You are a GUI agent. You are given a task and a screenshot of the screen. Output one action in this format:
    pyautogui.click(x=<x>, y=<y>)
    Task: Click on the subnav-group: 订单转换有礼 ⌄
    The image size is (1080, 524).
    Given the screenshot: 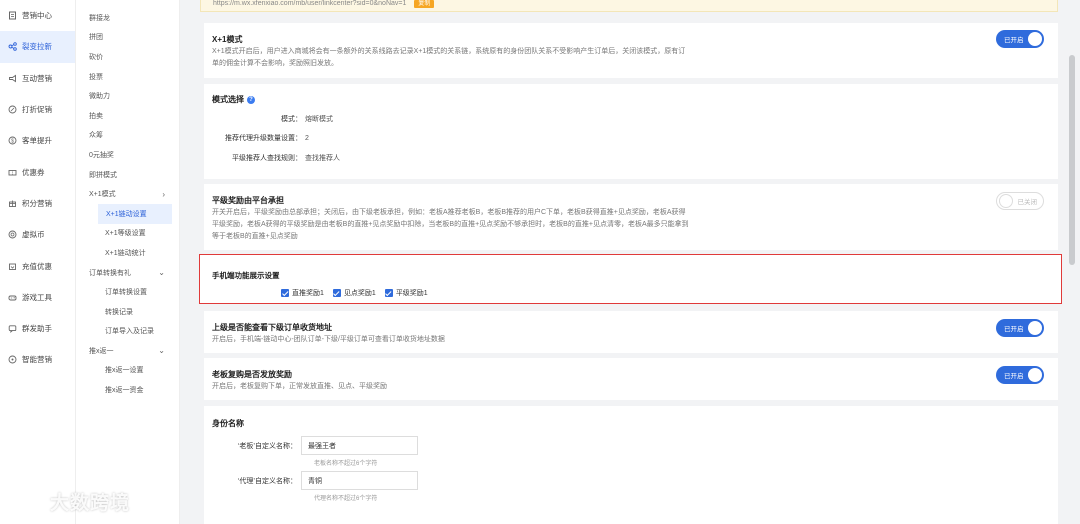 What is the action you would take?
    pyautogui.click(x=127, y=273)
    